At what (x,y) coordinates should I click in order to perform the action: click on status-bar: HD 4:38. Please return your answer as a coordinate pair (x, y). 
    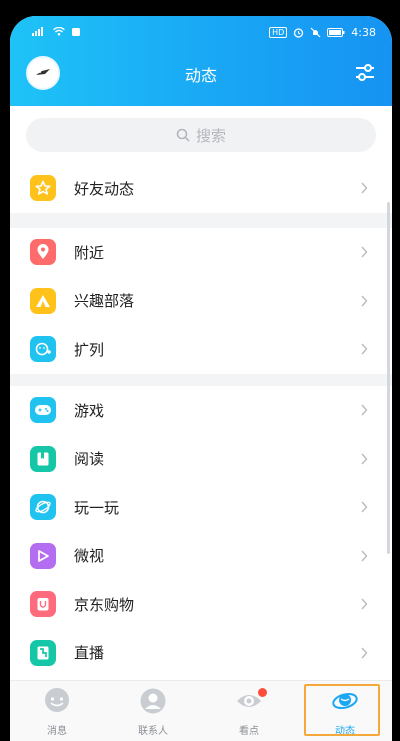
    Looking at the image, I should click on (201, 34).